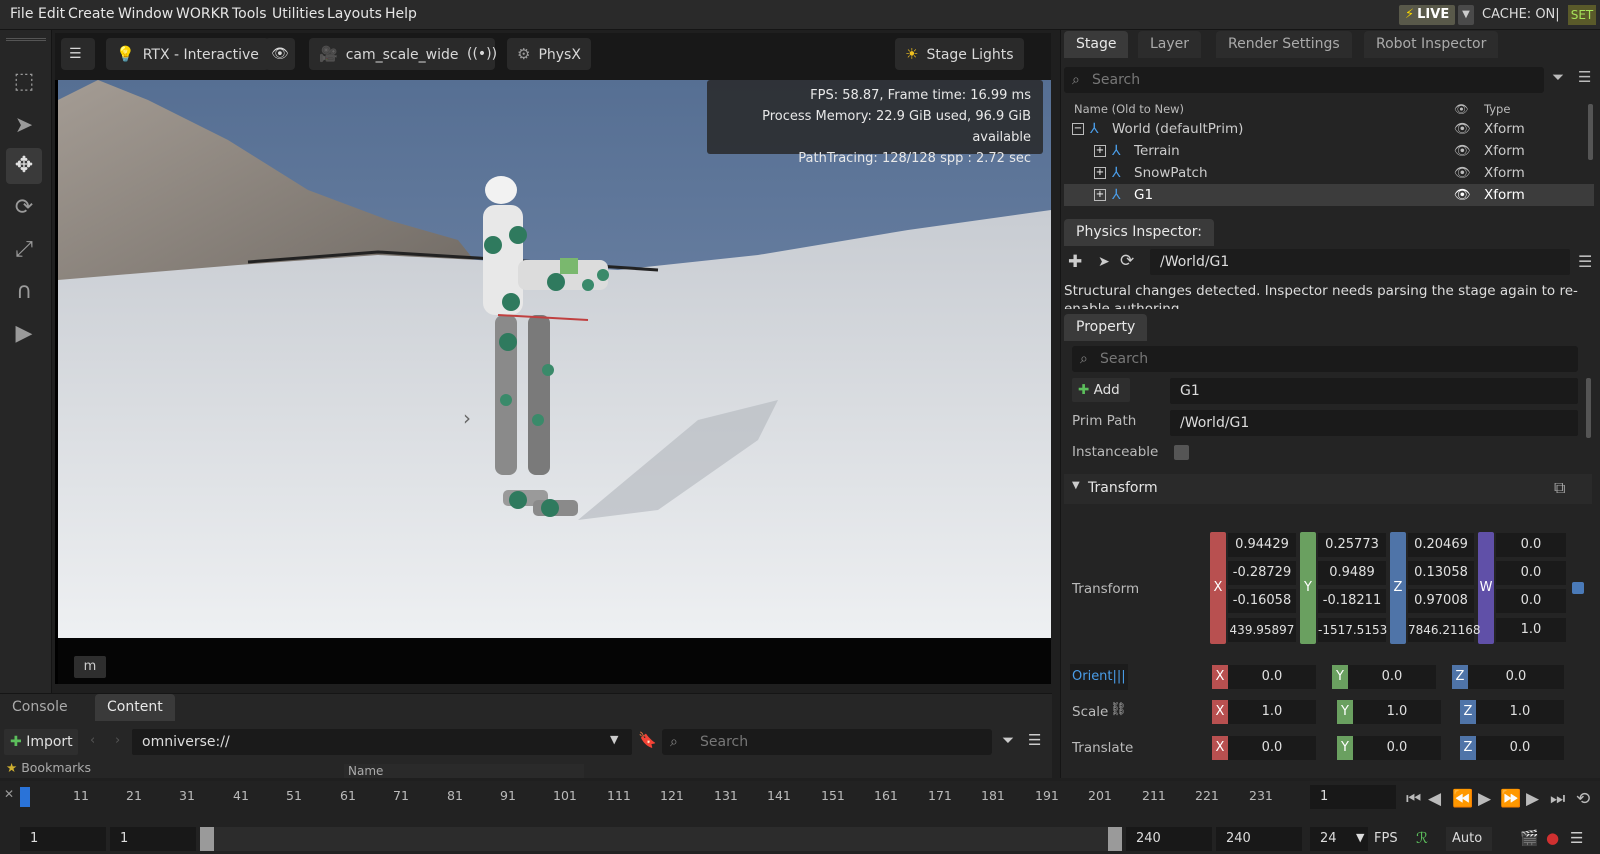 This screenshot has width=1600, height=854. What do you see at coordinates (24, 208) in the screenshot?
I see `rotate-tool-icon: ⟳` at bounding box center [24, 208].